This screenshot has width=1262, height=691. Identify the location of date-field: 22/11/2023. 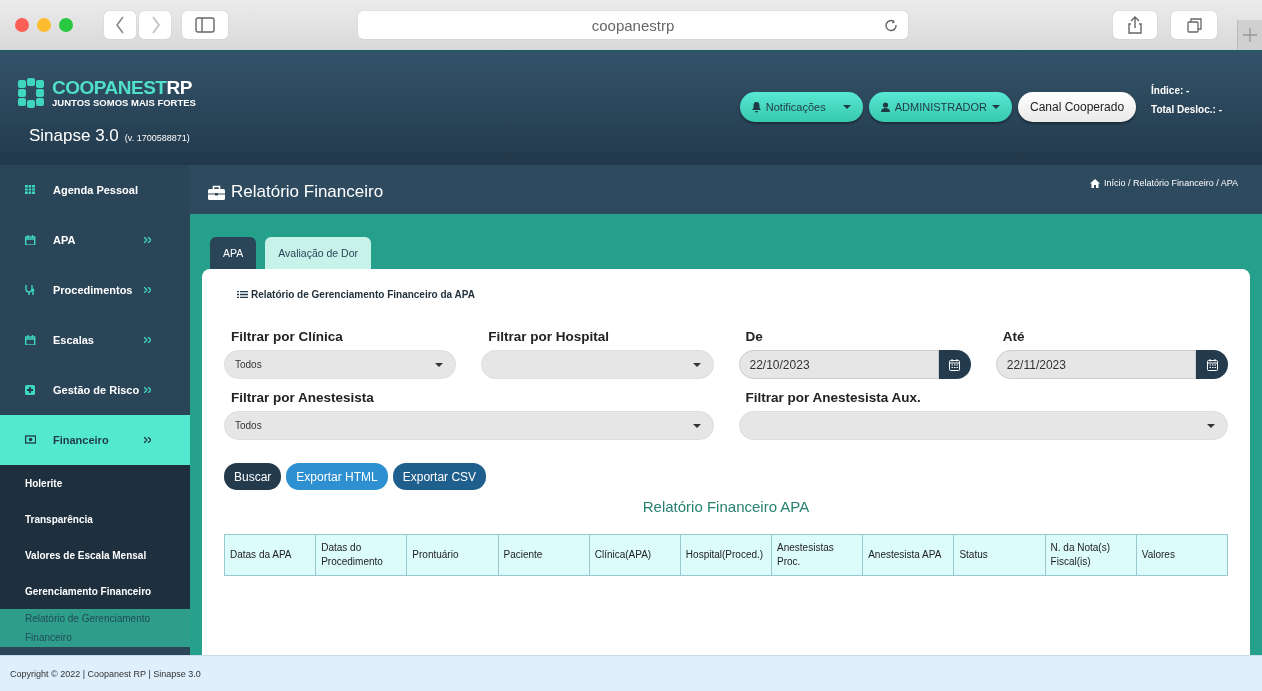
(1095, 364).